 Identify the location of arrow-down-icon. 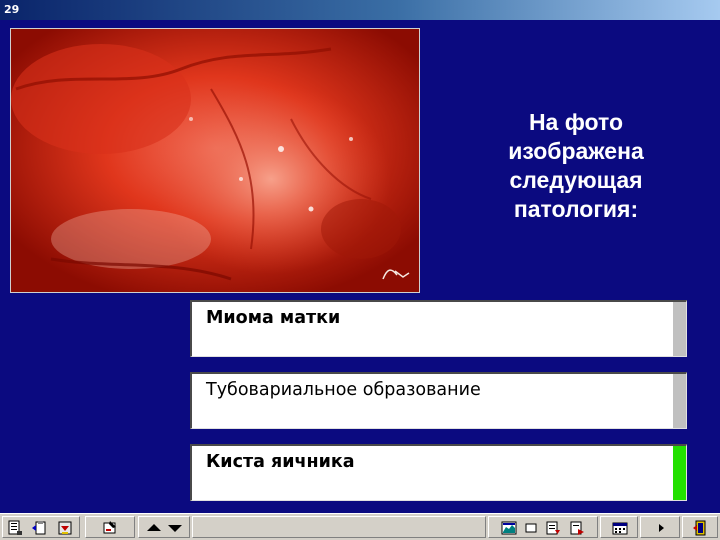
(175, 528).